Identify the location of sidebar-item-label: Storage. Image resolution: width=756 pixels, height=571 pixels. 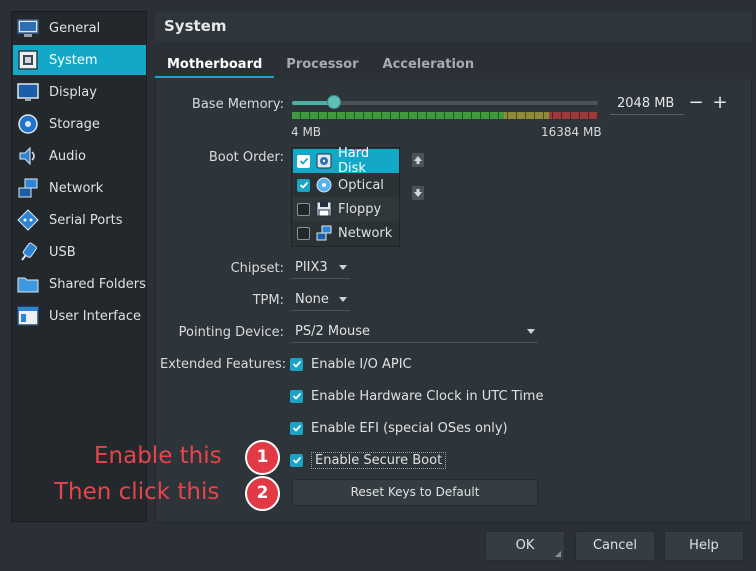
(74, 124).